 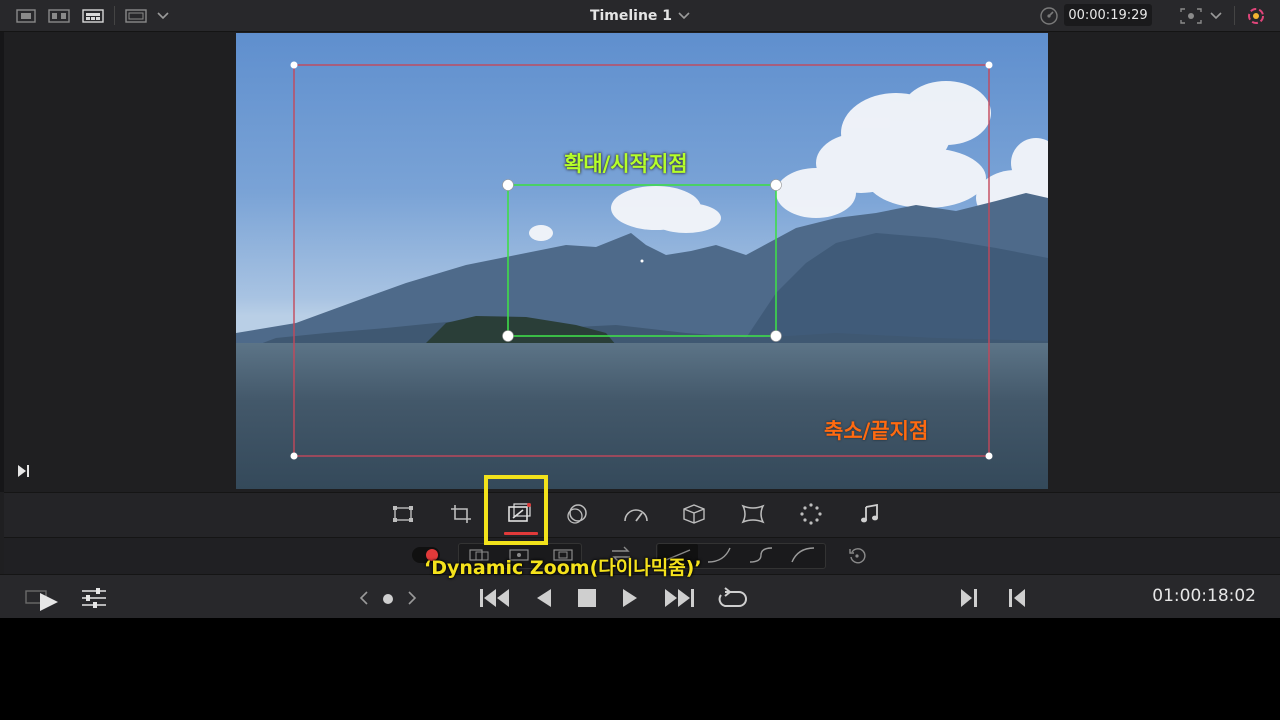 I want to click on keyframe-dot-icon, so click(x=388, y=599).